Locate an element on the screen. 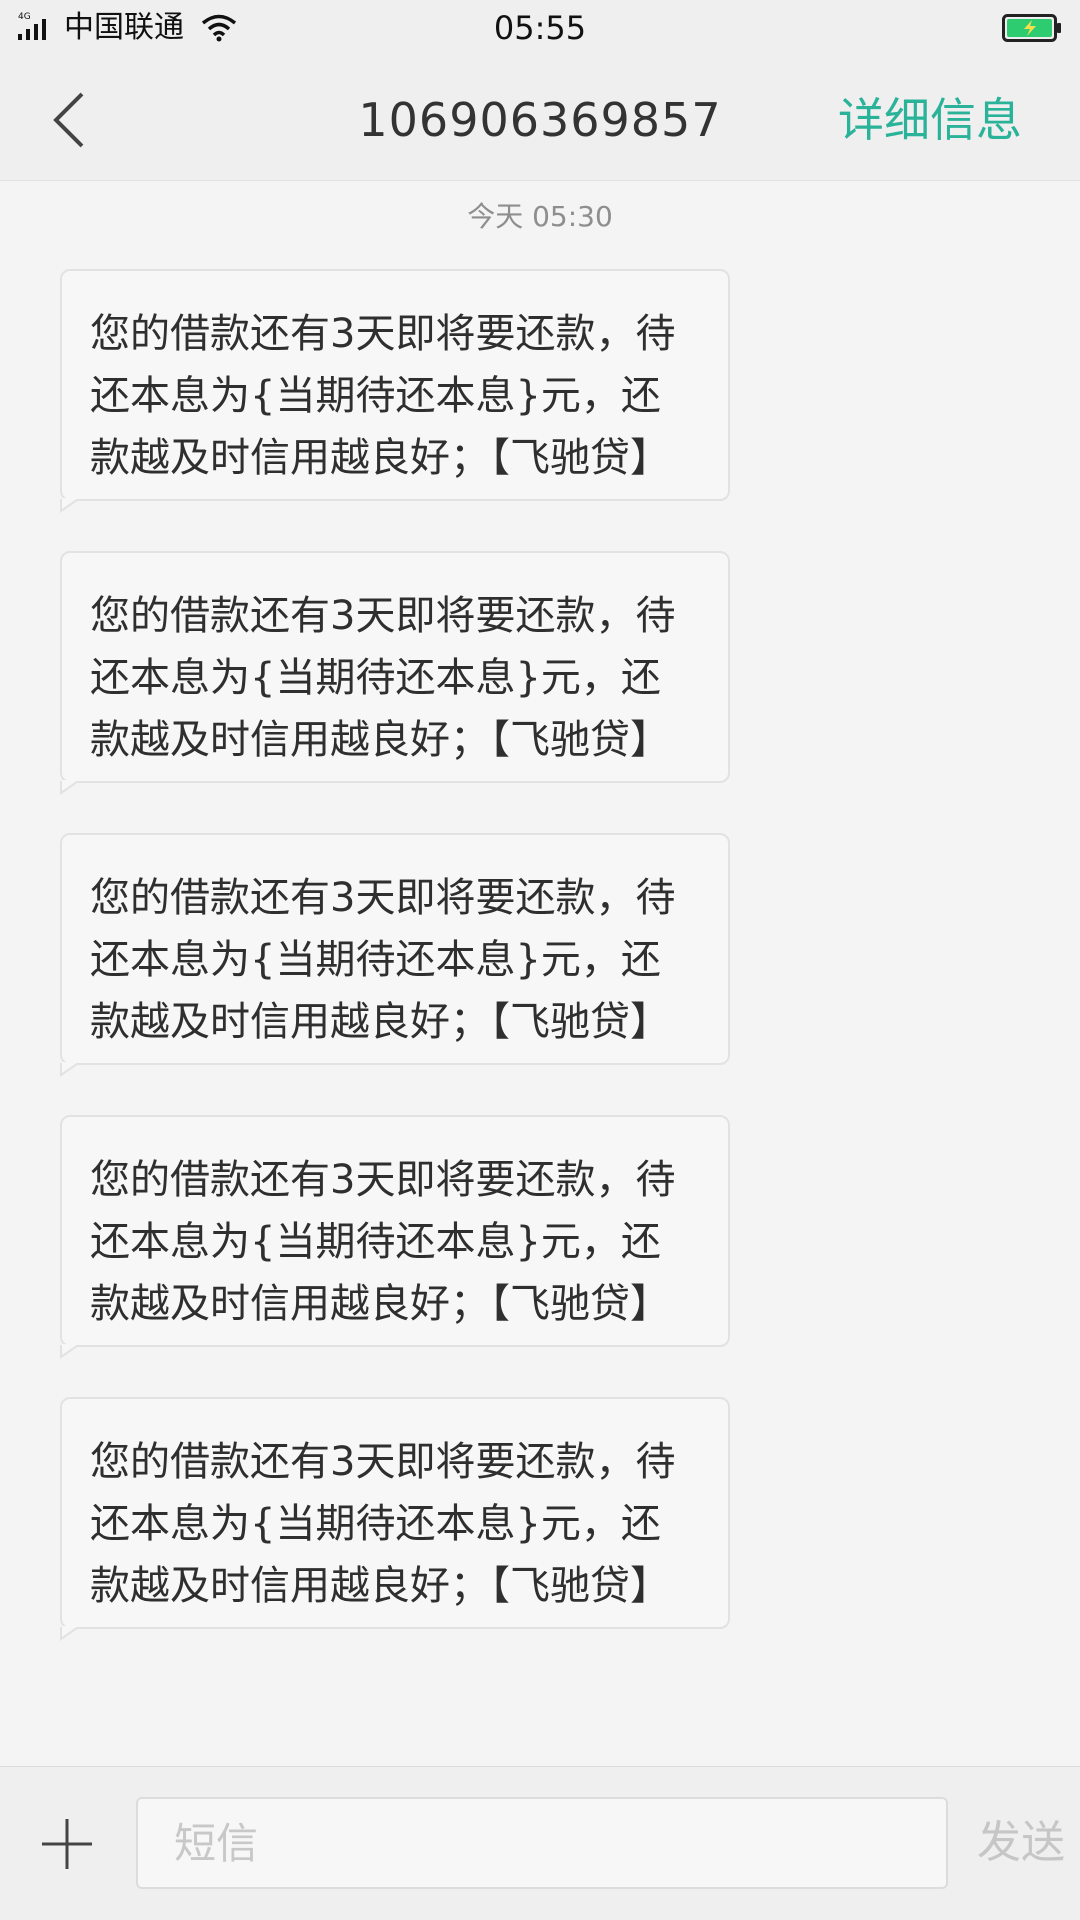  send-button: 发送 is located at coordinates (1021, 1843).